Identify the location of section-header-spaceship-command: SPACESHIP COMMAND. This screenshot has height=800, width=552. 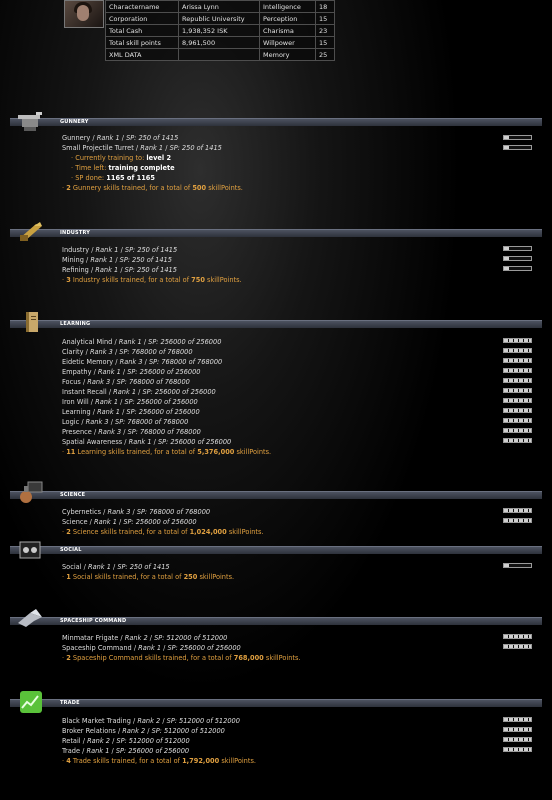
(276, 621).